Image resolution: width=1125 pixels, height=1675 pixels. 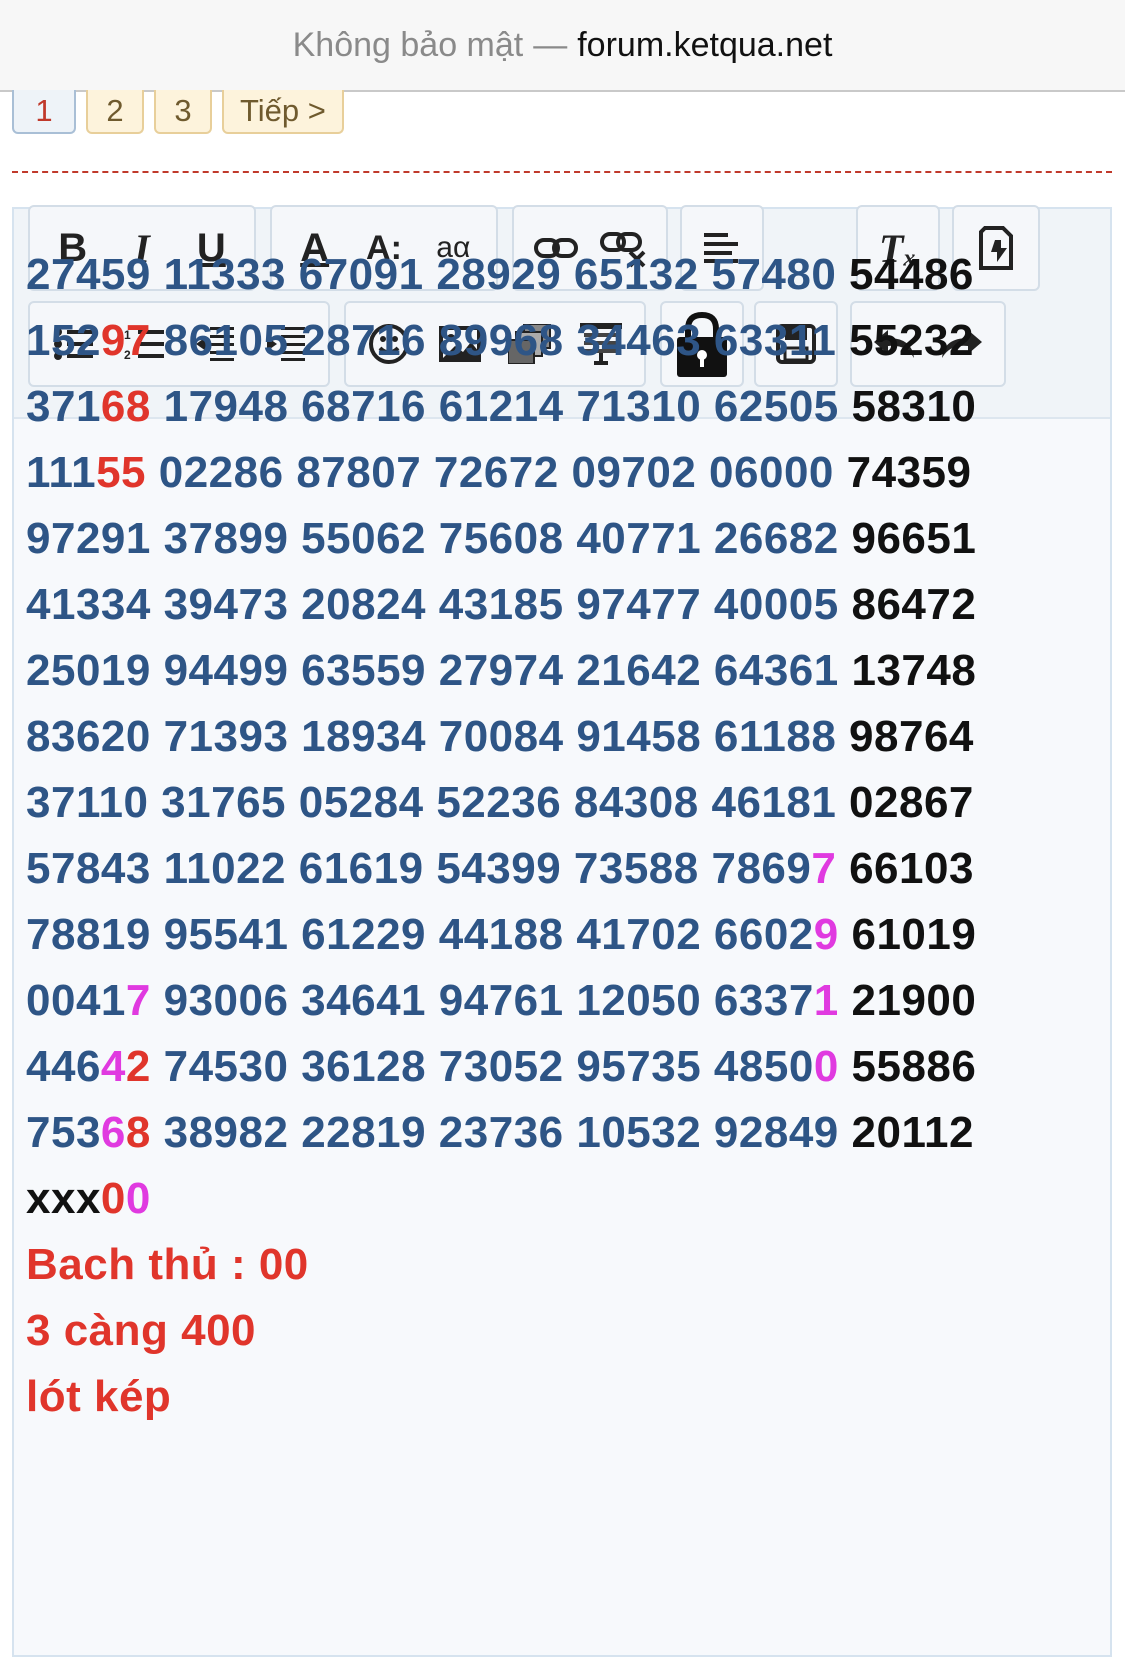 I want to click on number-segment: 22819, so click(x=357, y=1132).